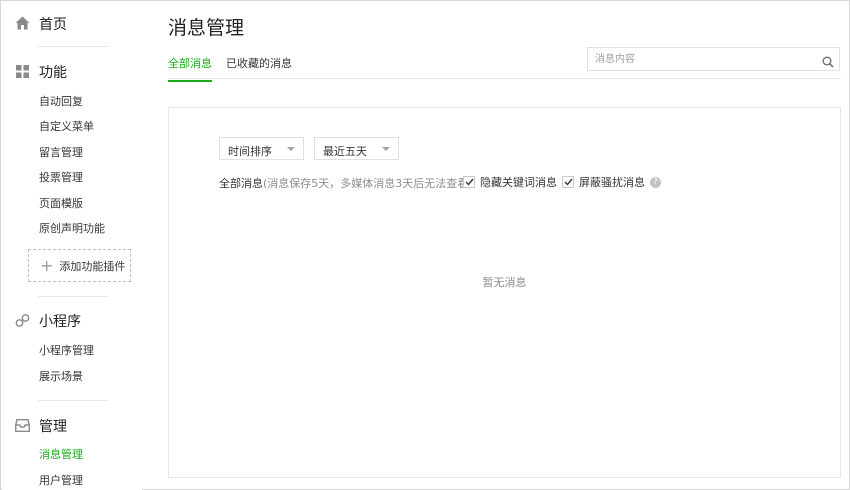 The height and width of the screenshot is (490, 850). I want to click on date-range-select-value: 最近五天, so click(345, 151).